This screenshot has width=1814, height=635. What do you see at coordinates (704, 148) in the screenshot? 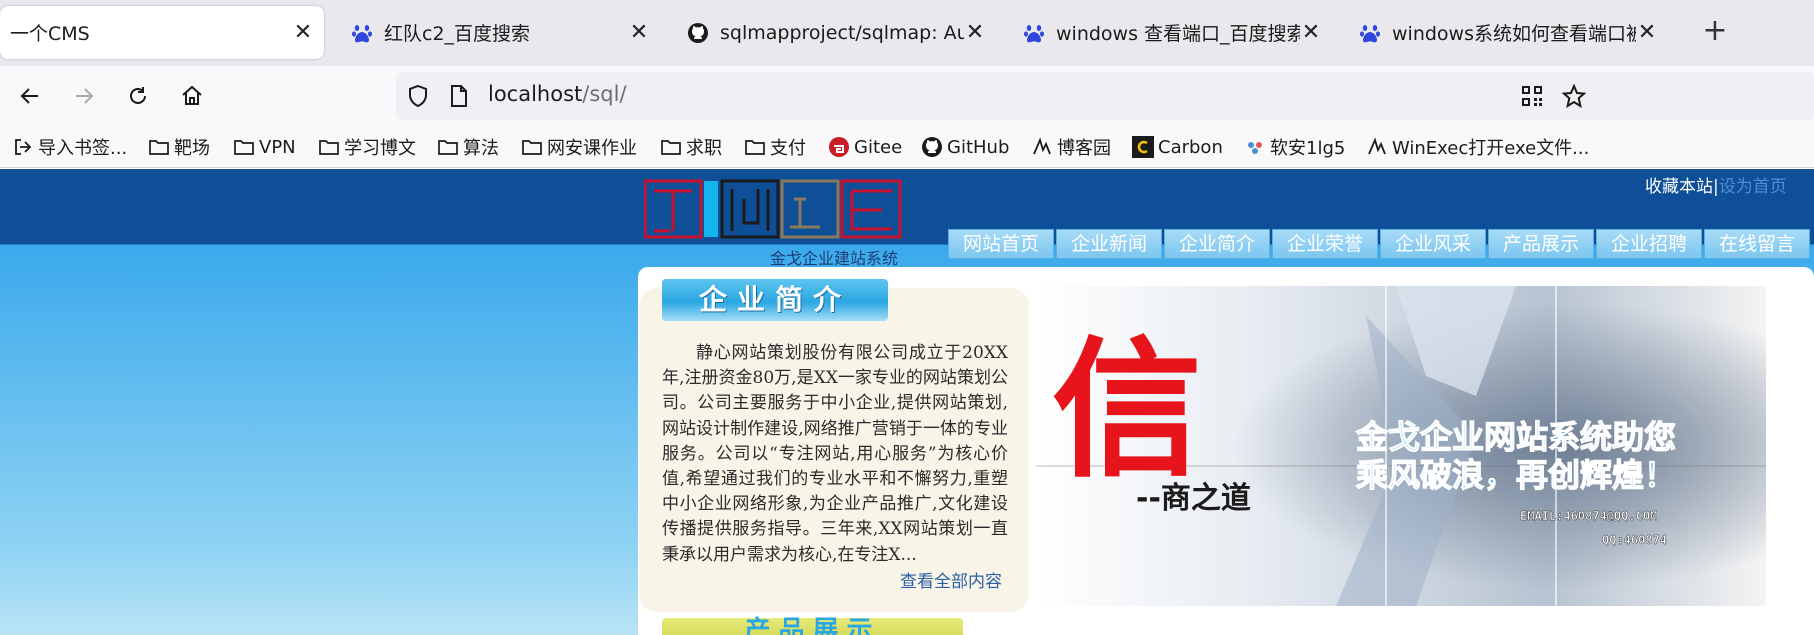
I see `bookmark-label: 求职` at bounding box center [704, 148].